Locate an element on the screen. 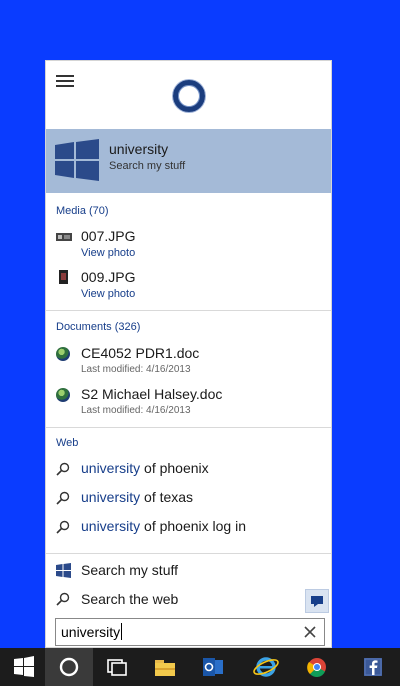 The height and width of the screenshot is (686, 400). cortana-logo-icon is located at coordinates (189, 96).